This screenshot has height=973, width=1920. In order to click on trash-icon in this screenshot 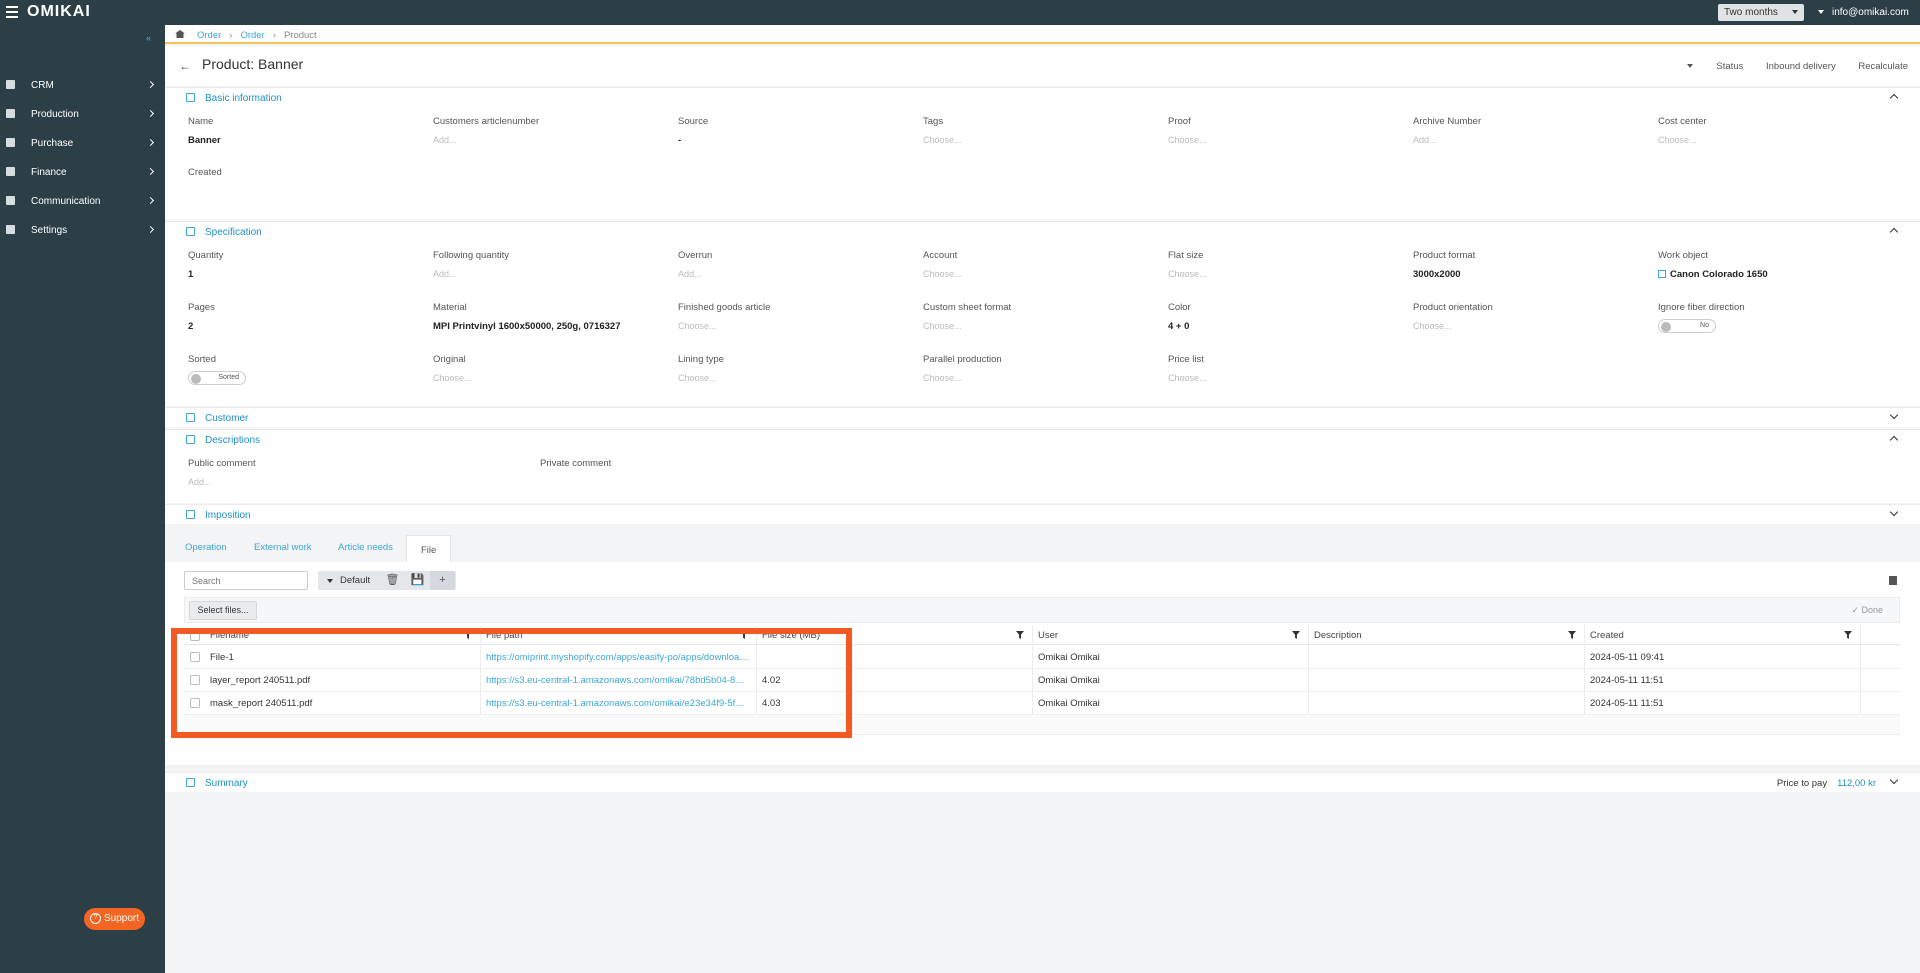, I will do `click(1893, 580)`.